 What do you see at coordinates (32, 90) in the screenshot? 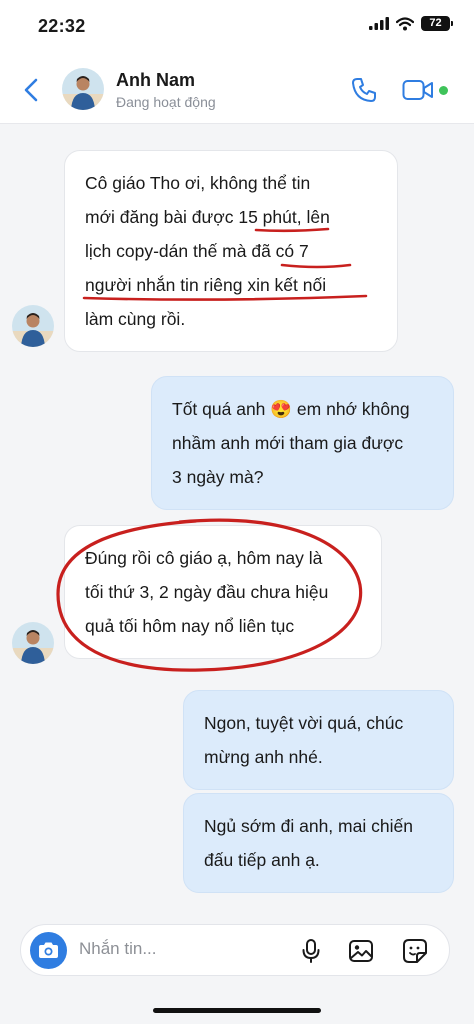
I see `chevron-left-icon` at bounding box center [32, 90].